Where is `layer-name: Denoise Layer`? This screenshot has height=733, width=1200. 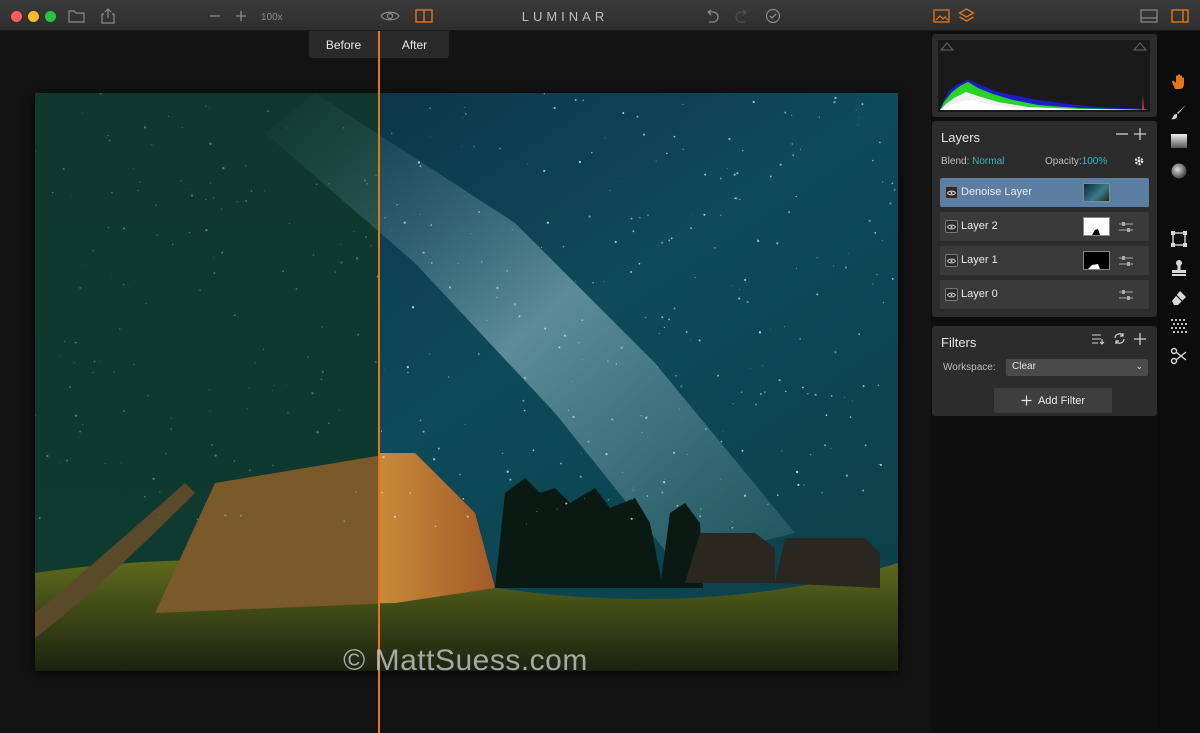
layer-name: Denoise Layer is located at coordinates (996, 192).